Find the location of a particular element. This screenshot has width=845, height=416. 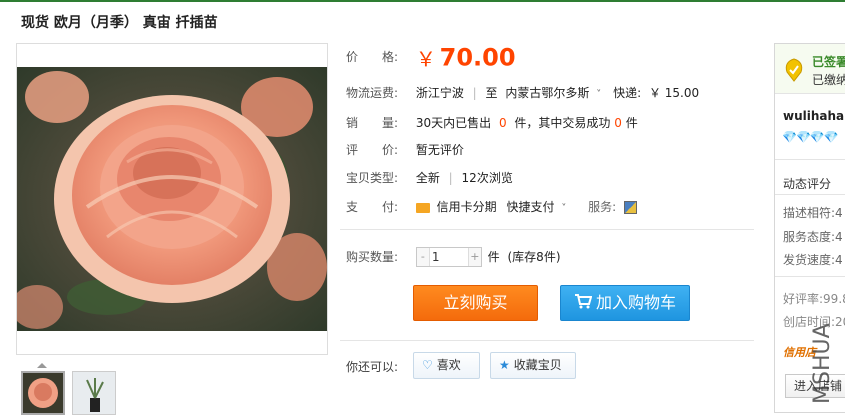

shipping-row: 物流运费: 浙江宁波 | 至 内蒙古鄂尔多斯 ˅ 快递: ￥ 15.00 is located at coordinates (522, 92).